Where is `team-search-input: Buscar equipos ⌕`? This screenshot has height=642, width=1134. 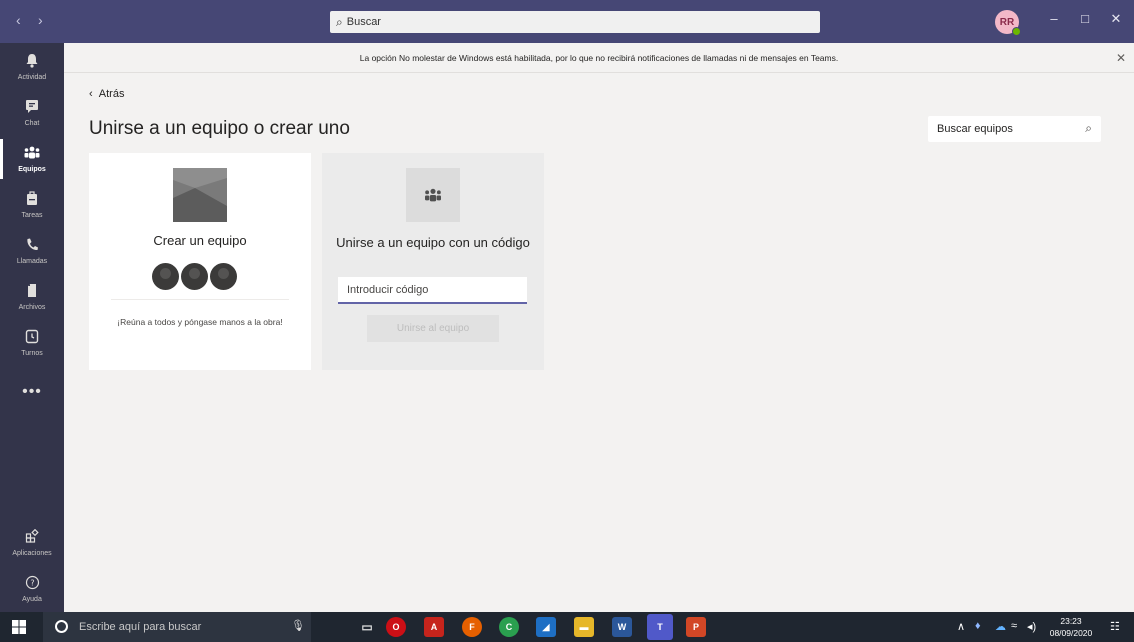 team-search-input: Buscar equipos ⌕ is located at coordinates (1014, 129).